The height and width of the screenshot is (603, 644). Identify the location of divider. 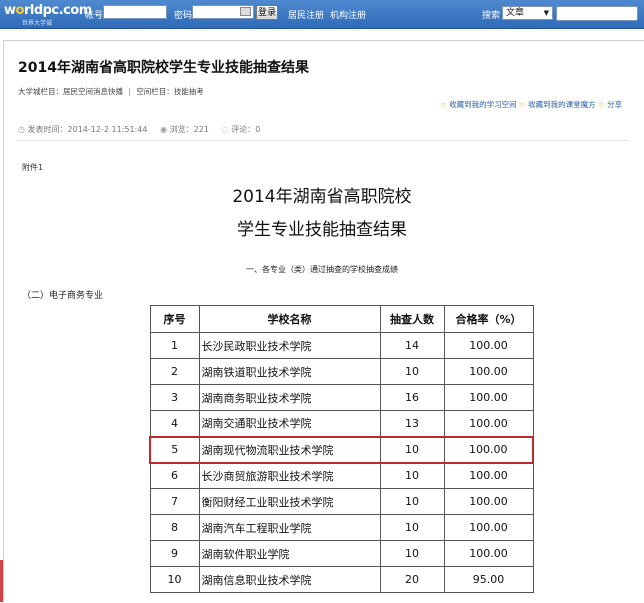
(323, 140).